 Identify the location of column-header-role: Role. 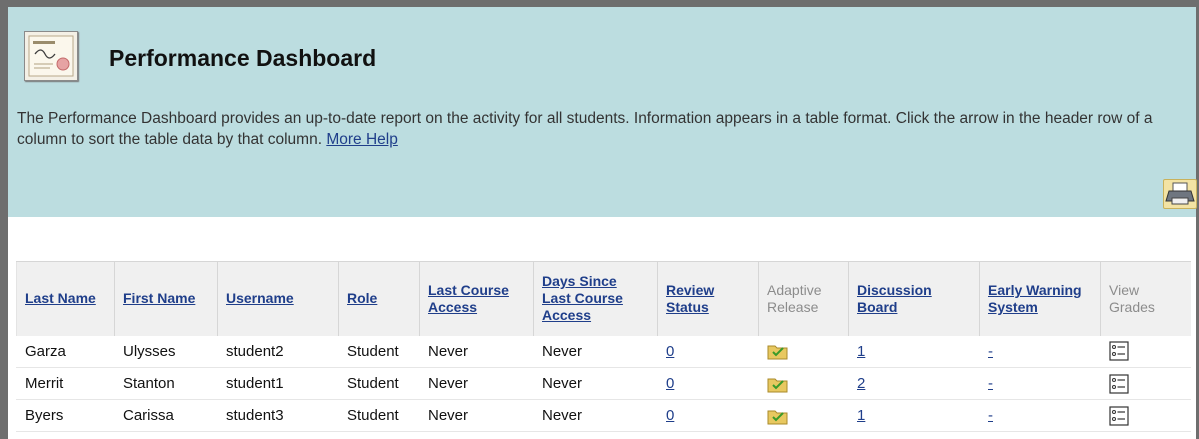
(379, 298).